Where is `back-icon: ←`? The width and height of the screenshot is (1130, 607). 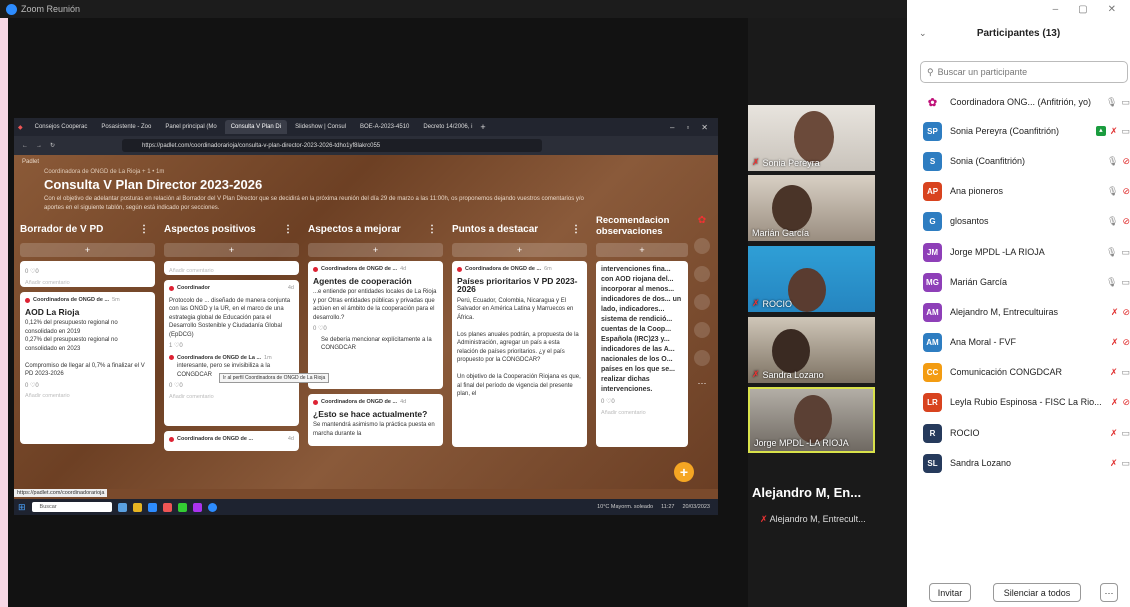
back-icon: ← is located at coordinates (25, 146).